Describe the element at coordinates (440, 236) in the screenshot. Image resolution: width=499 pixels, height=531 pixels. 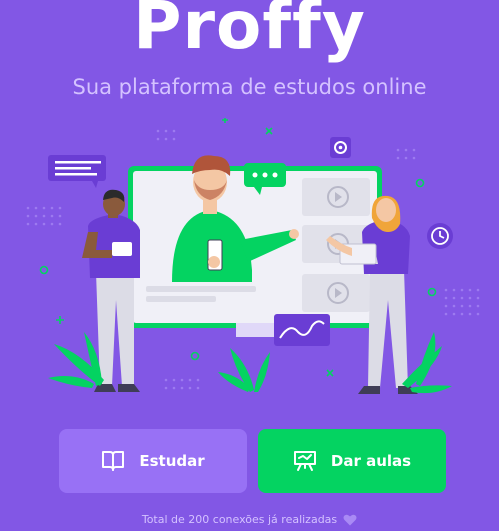
I see `clock-icon` at that location.